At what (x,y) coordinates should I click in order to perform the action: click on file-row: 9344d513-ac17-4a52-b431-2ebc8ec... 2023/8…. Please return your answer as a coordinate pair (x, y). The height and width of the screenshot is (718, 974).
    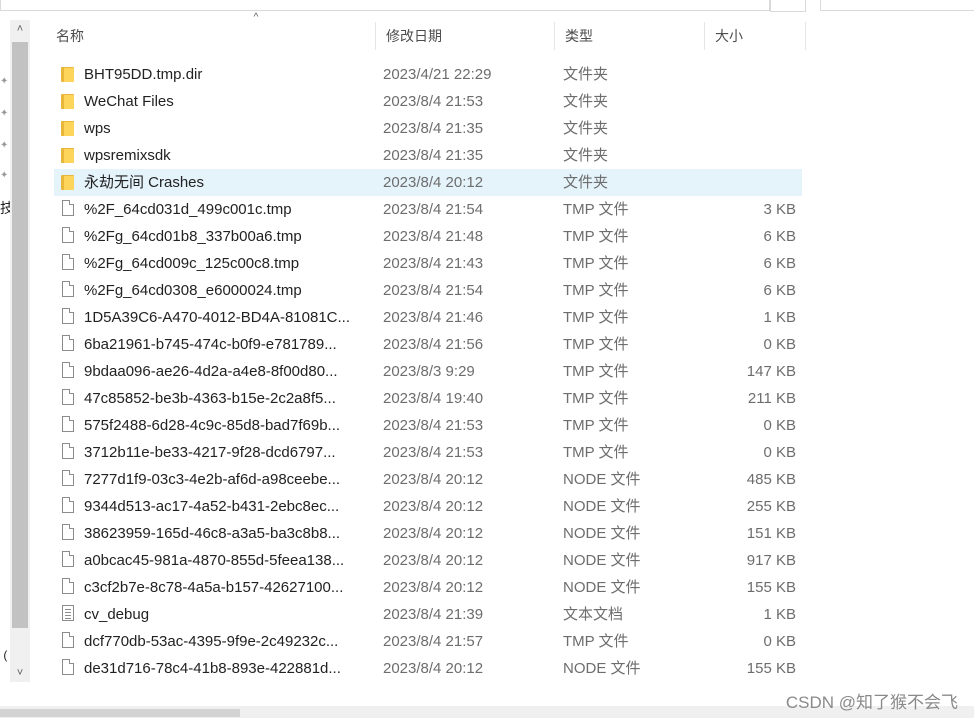
    Looking at the image, I should click on (428, 506).